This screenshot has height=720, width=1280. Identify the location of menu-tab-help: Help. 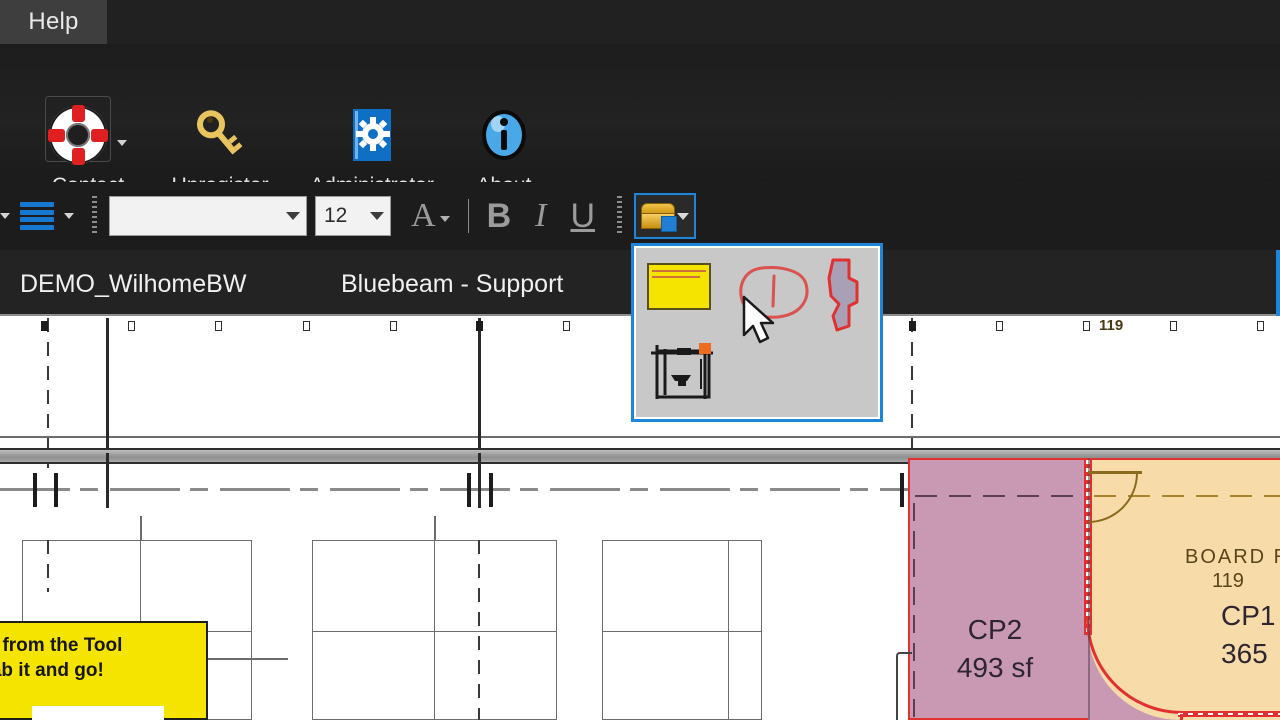
(53, 22).